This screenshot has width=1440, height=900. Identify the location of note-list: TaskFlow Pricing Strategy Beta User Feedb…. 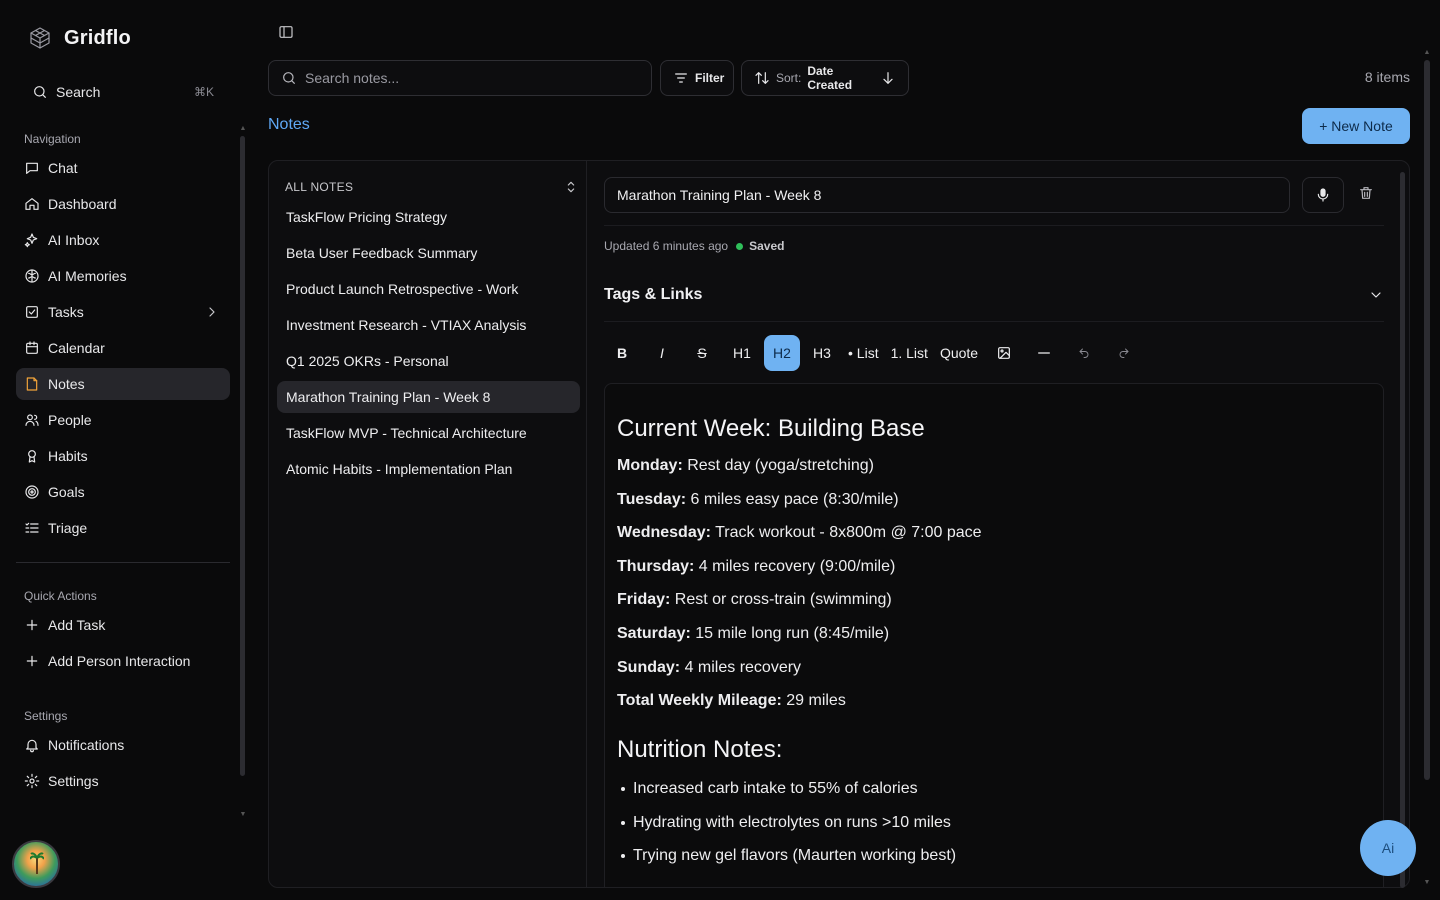
(428, 345).